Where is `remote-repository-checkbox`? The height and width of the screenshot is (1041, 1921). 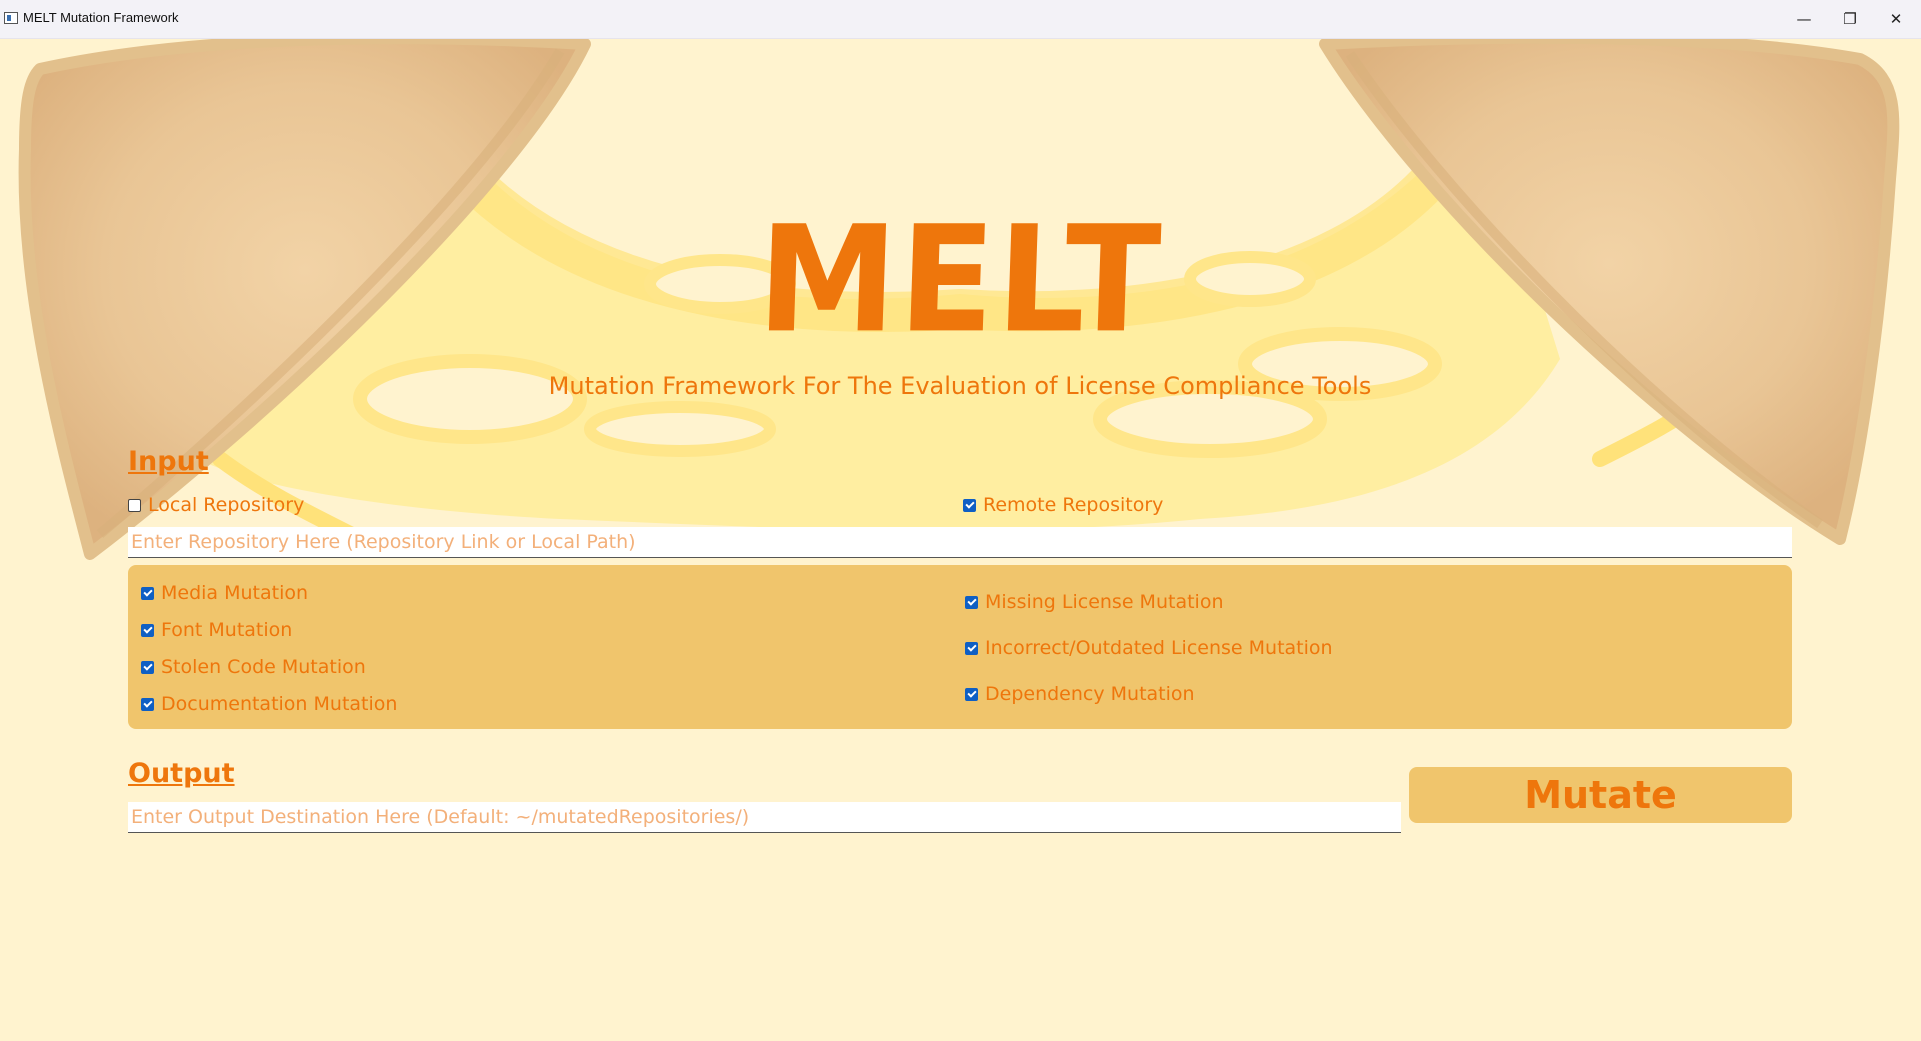 remote-repository-checkbox is located at coordinates (969, 505).